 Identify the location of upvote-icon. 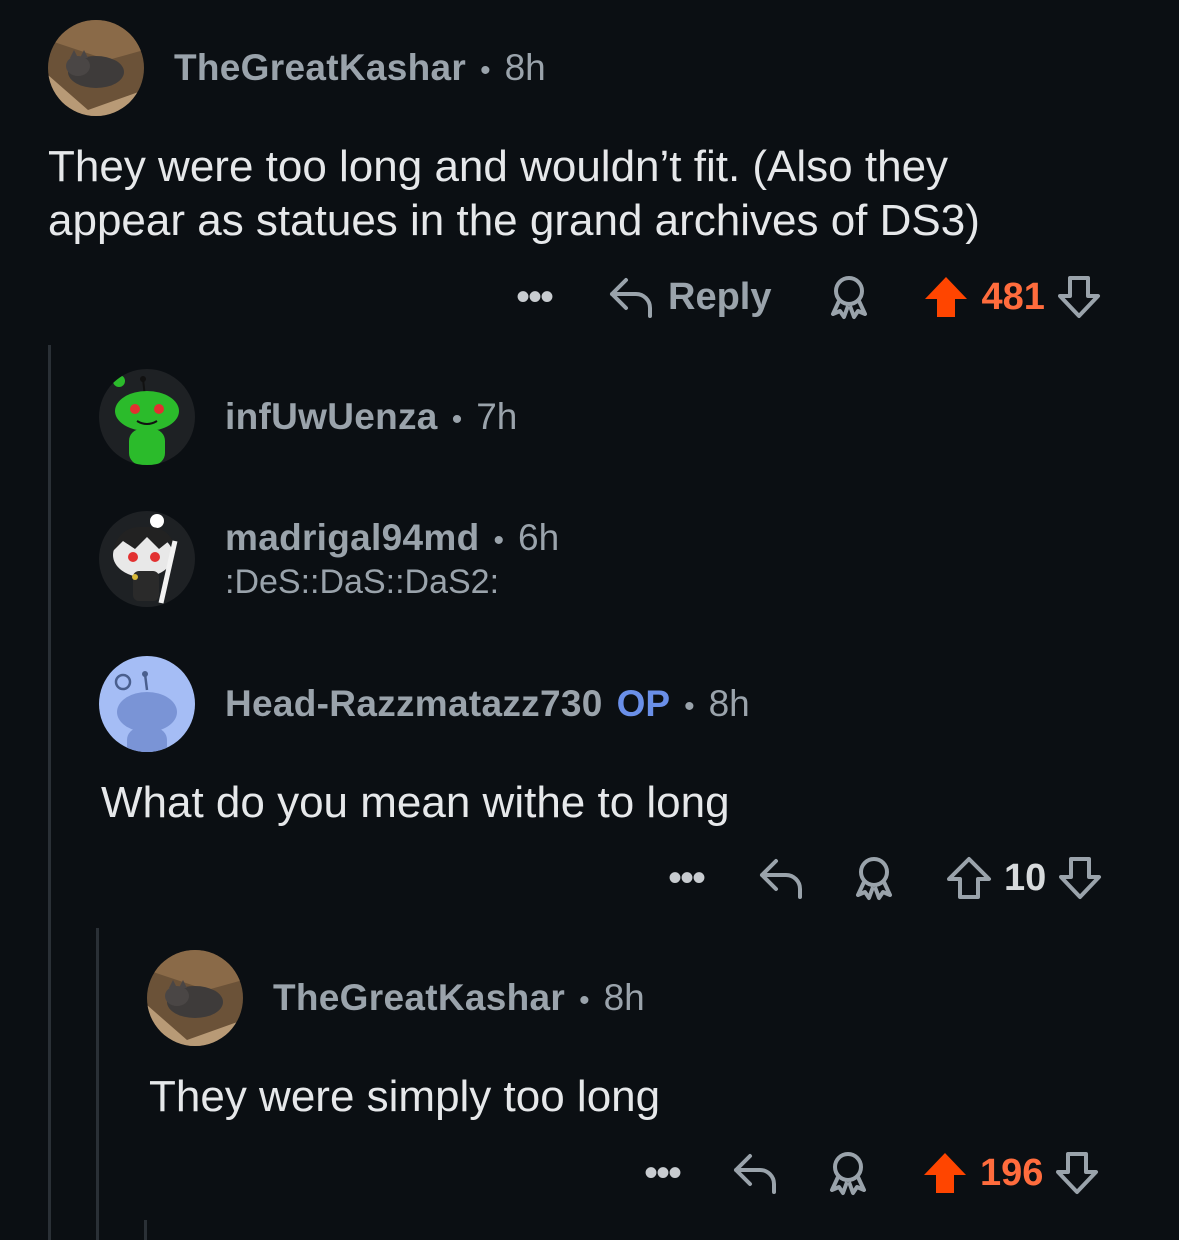
(969, 878).